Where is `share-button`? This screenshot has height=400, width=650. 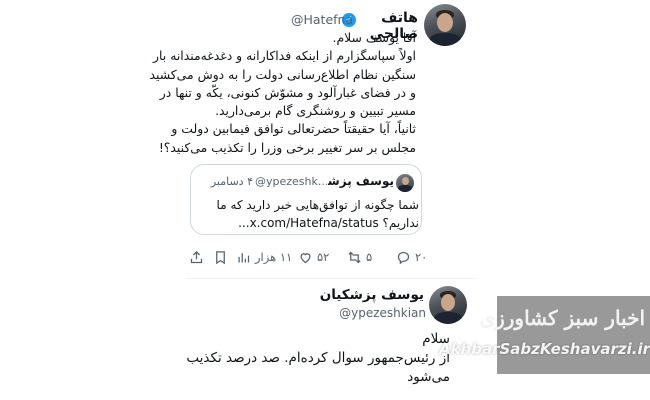
share-button is located at coordinates (196, 257).